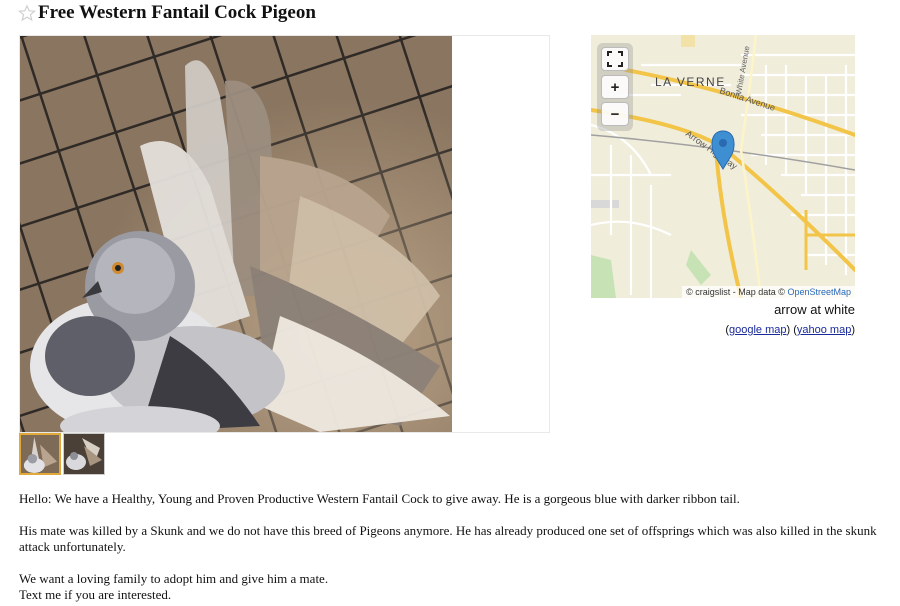 This screenshot has width=900, height=606. Describe the element at coordinates (27, 13) in the screenshot. I see `favorite-star-icon` at that location.